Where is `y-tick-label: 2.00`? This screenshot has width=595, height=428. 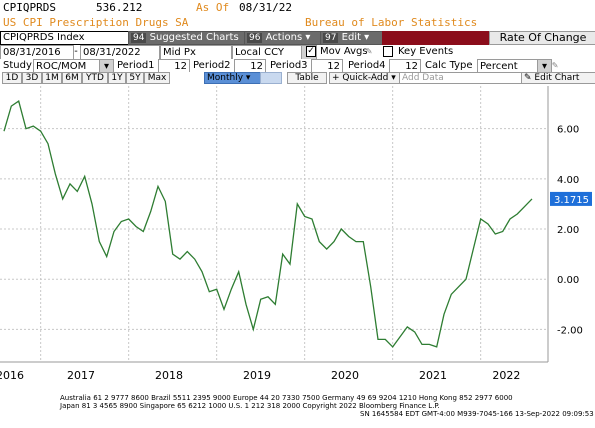
y-tick-label: 2.00 is located at coordinates (568, 230).